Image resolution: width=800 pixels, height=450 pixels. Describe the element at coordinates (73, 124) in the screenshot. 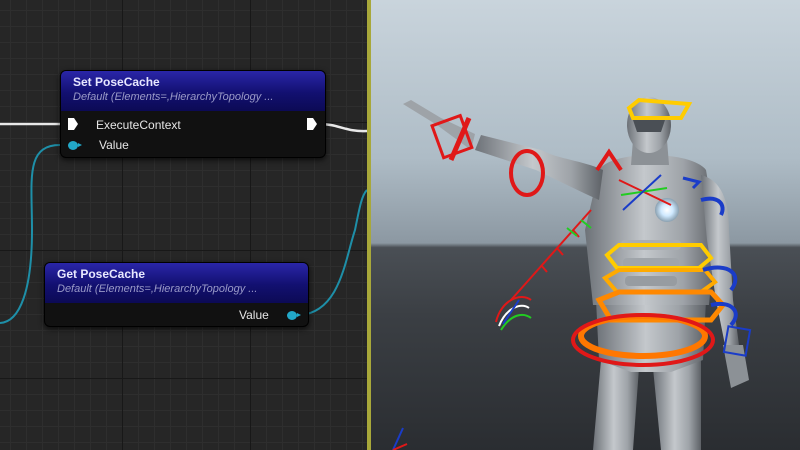

I see `exec-input-pin` at that location.